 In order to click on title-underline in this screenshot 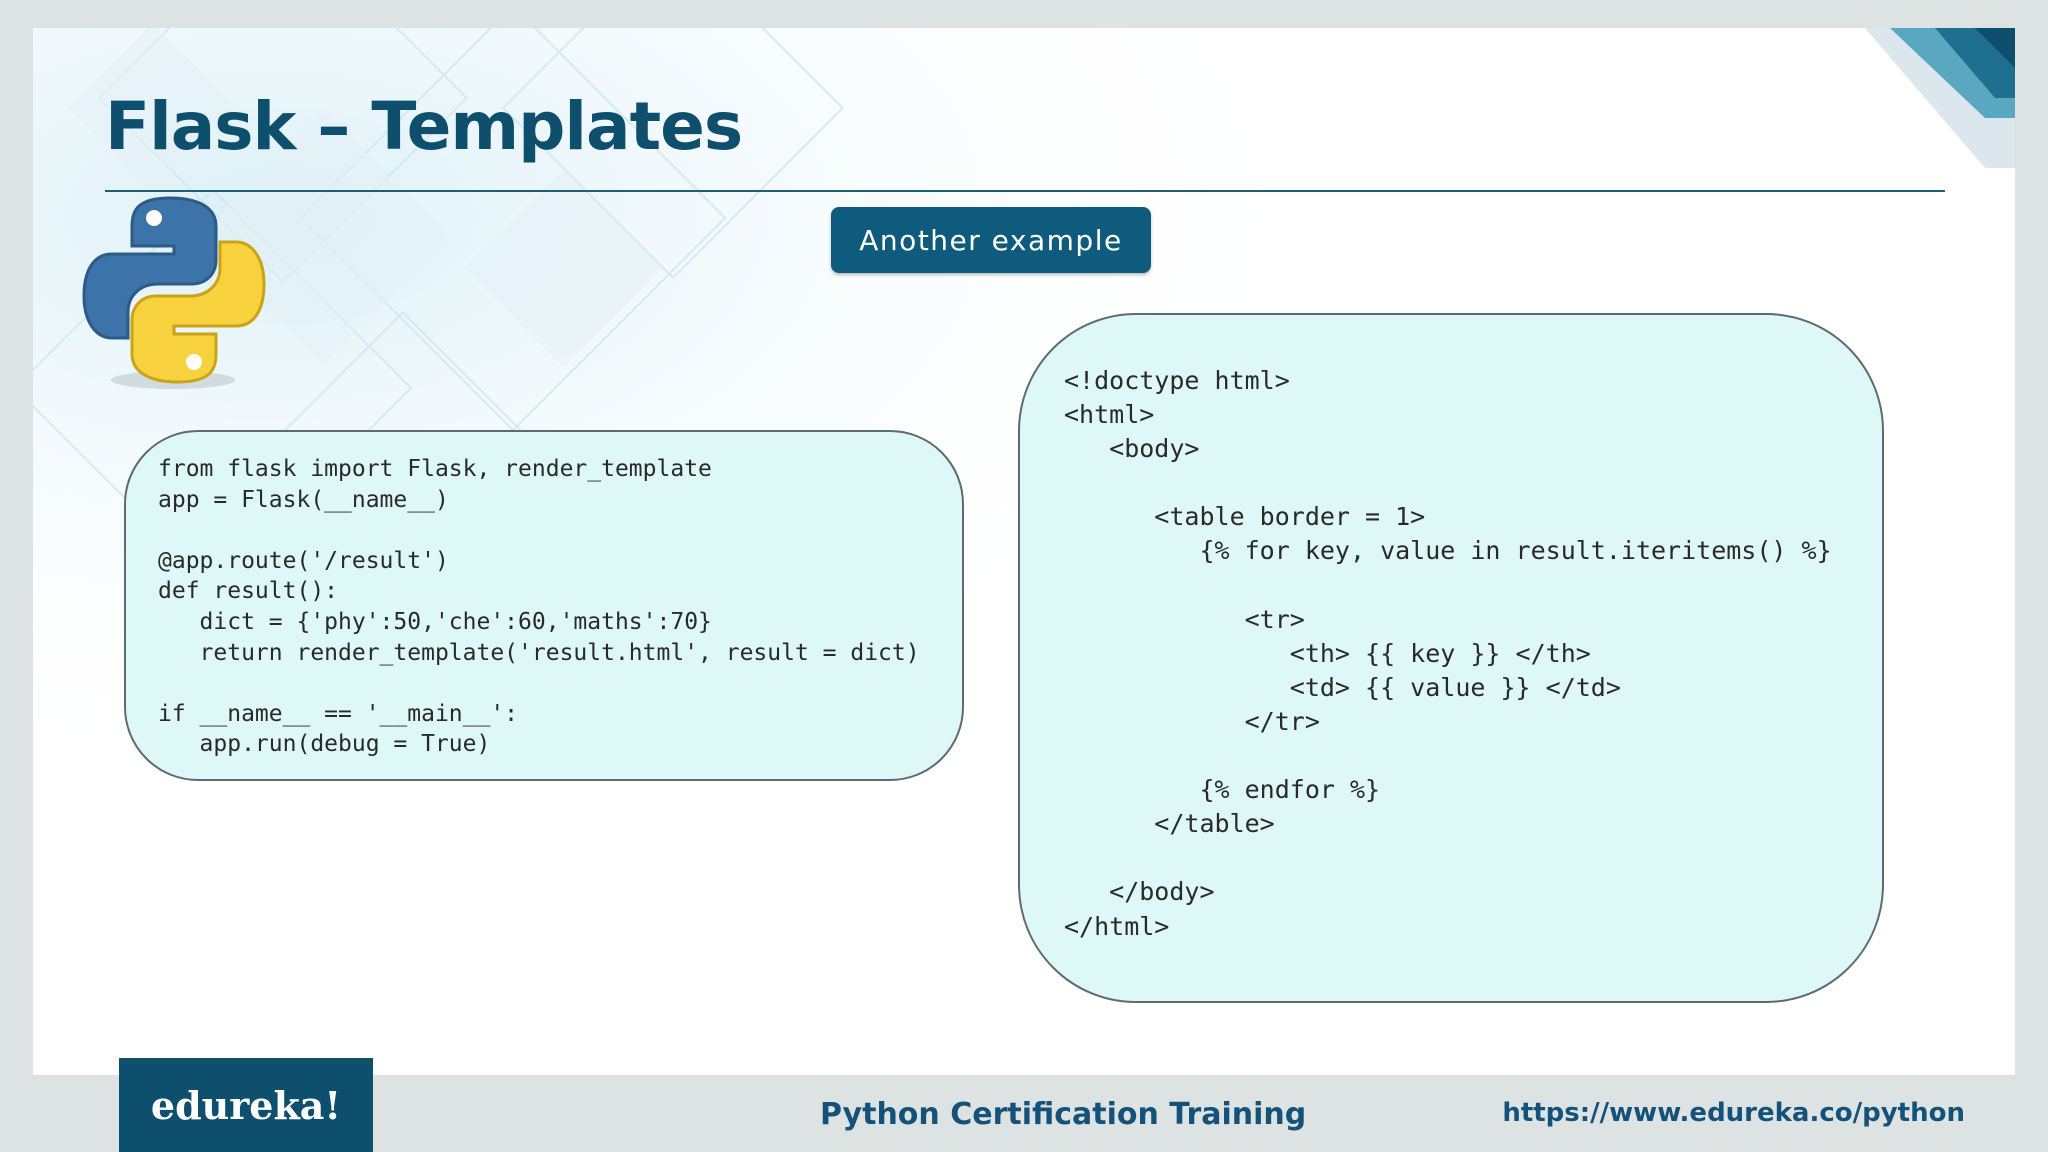, I will do `click(1025, 191)`.